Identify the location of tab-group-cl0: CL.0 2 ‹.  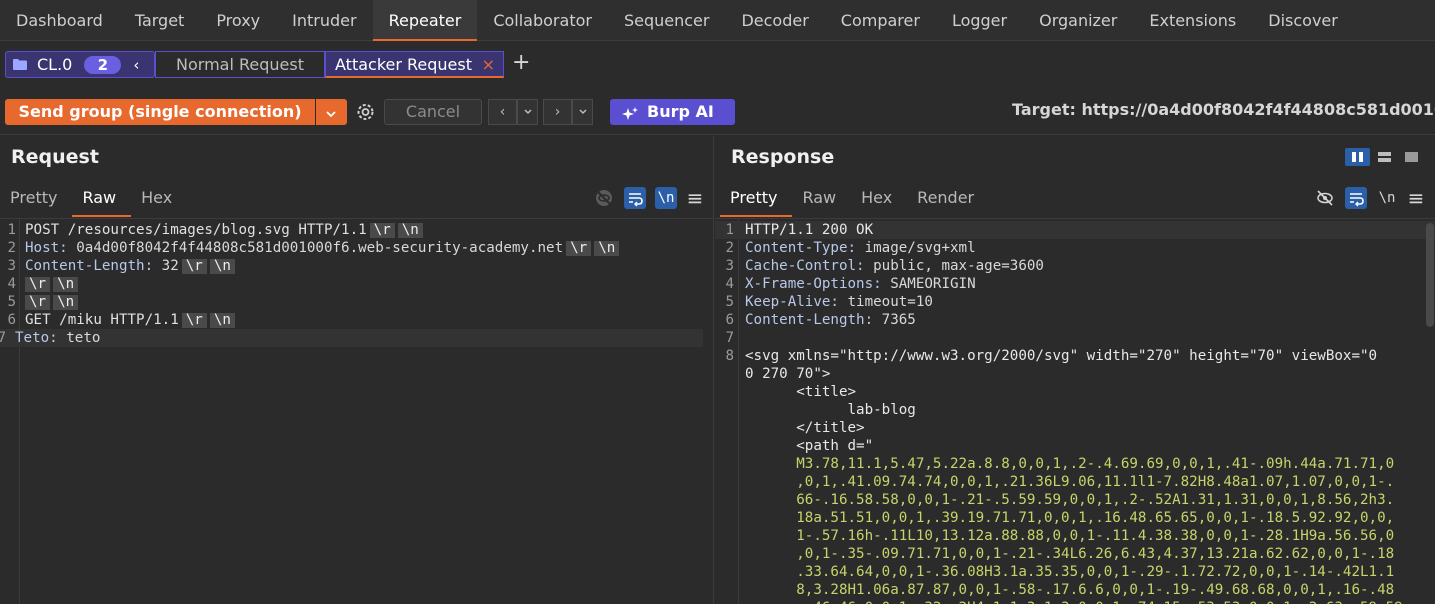
(80, 64).